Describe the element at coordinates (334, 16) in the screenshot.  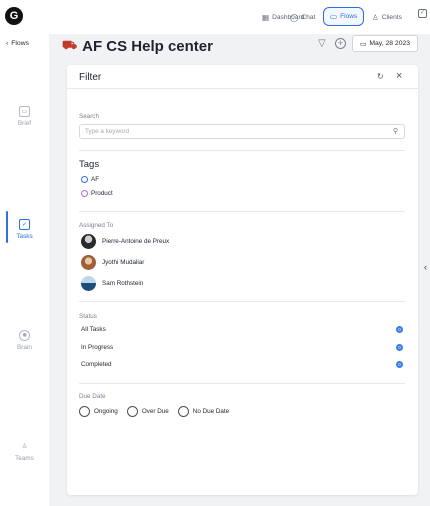
I see `flows-icon: ▭` at that location.